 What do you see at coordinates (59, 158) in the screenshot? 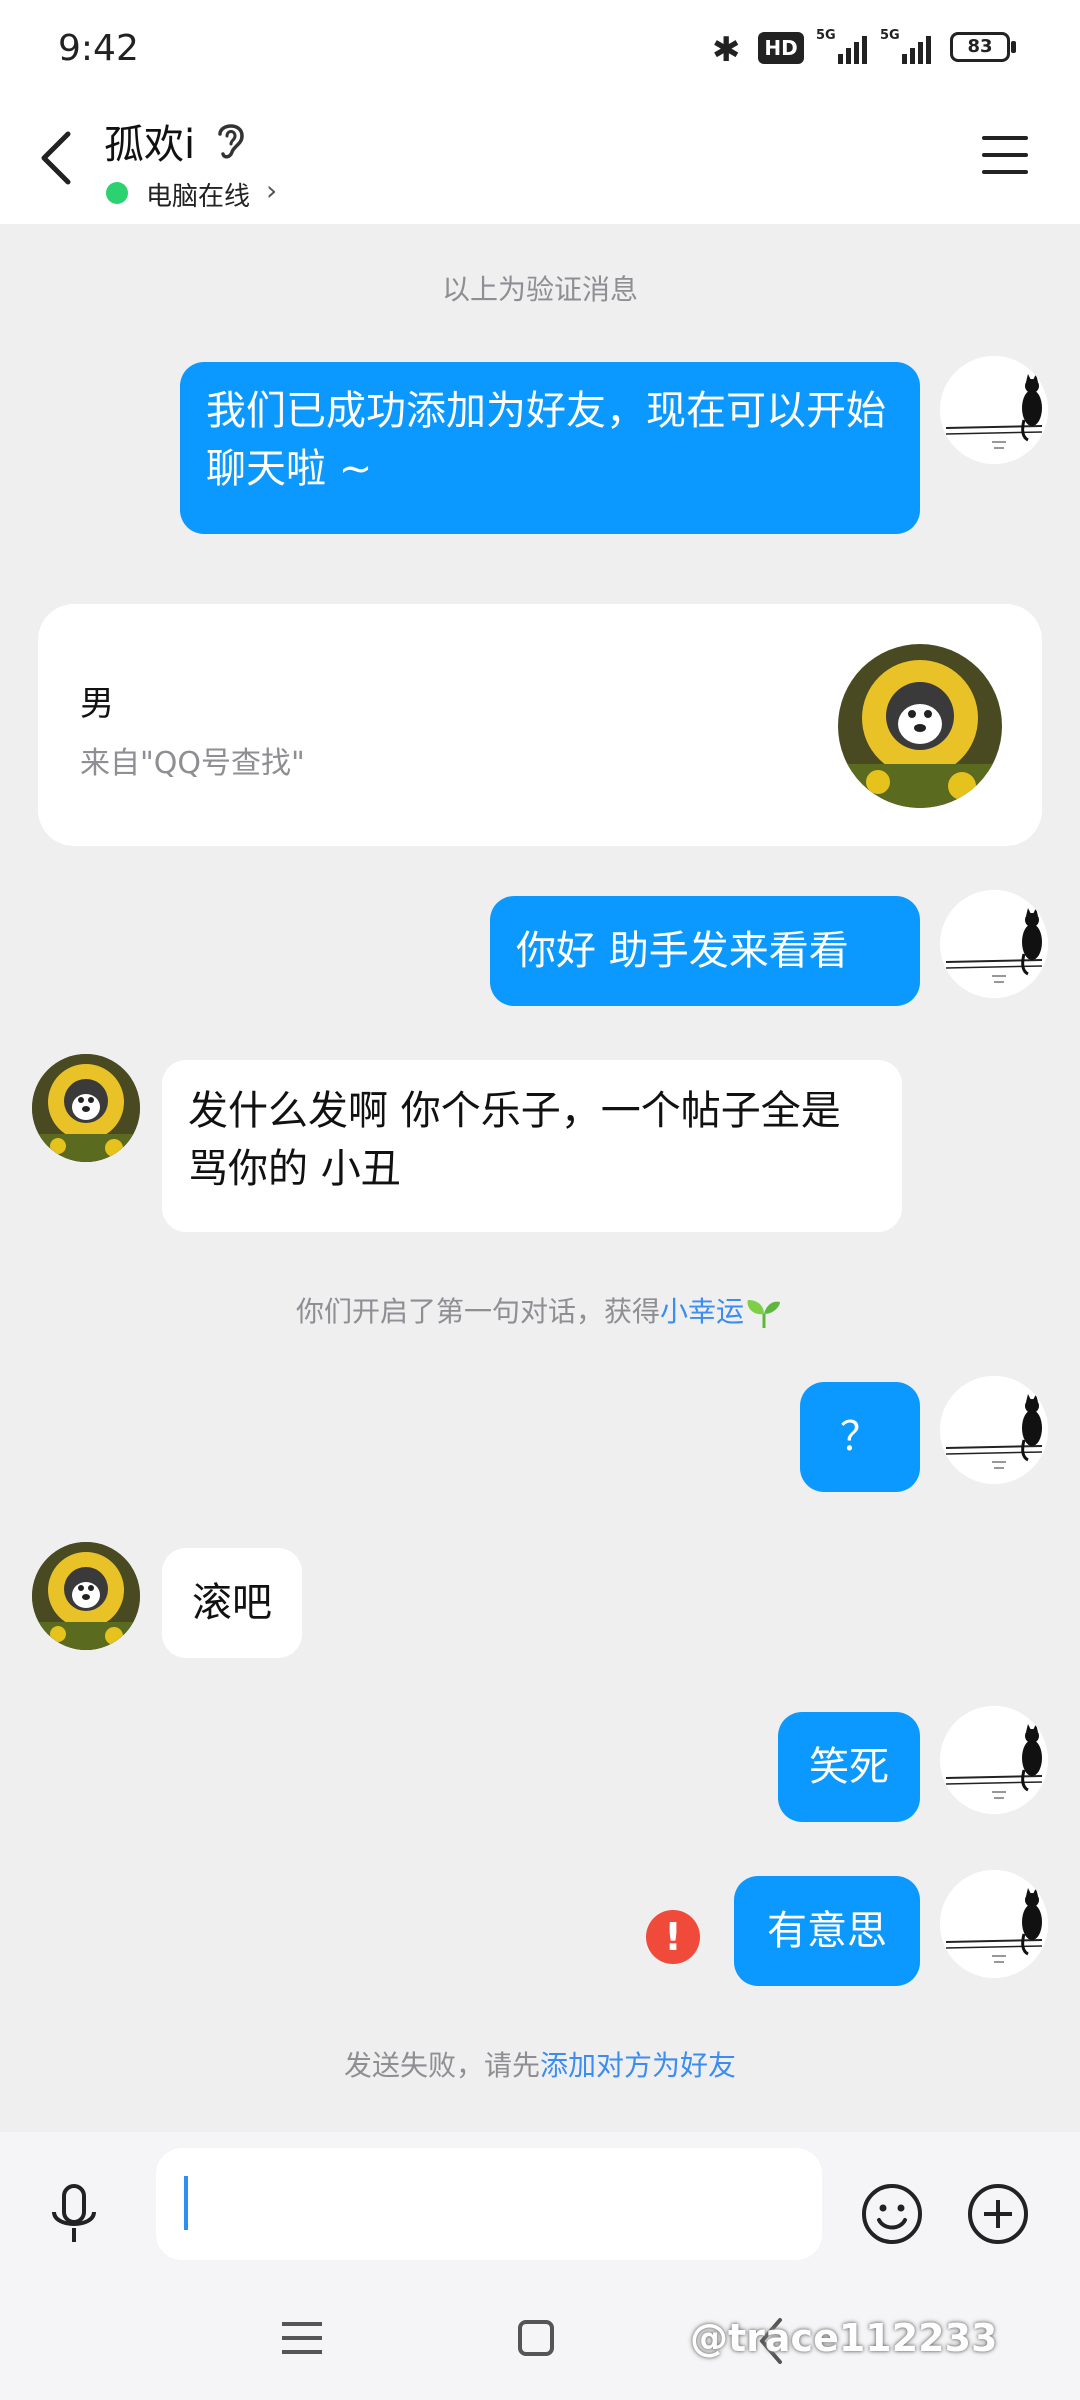
I see `back-arrow-icon` at bounding box center [59, 158].